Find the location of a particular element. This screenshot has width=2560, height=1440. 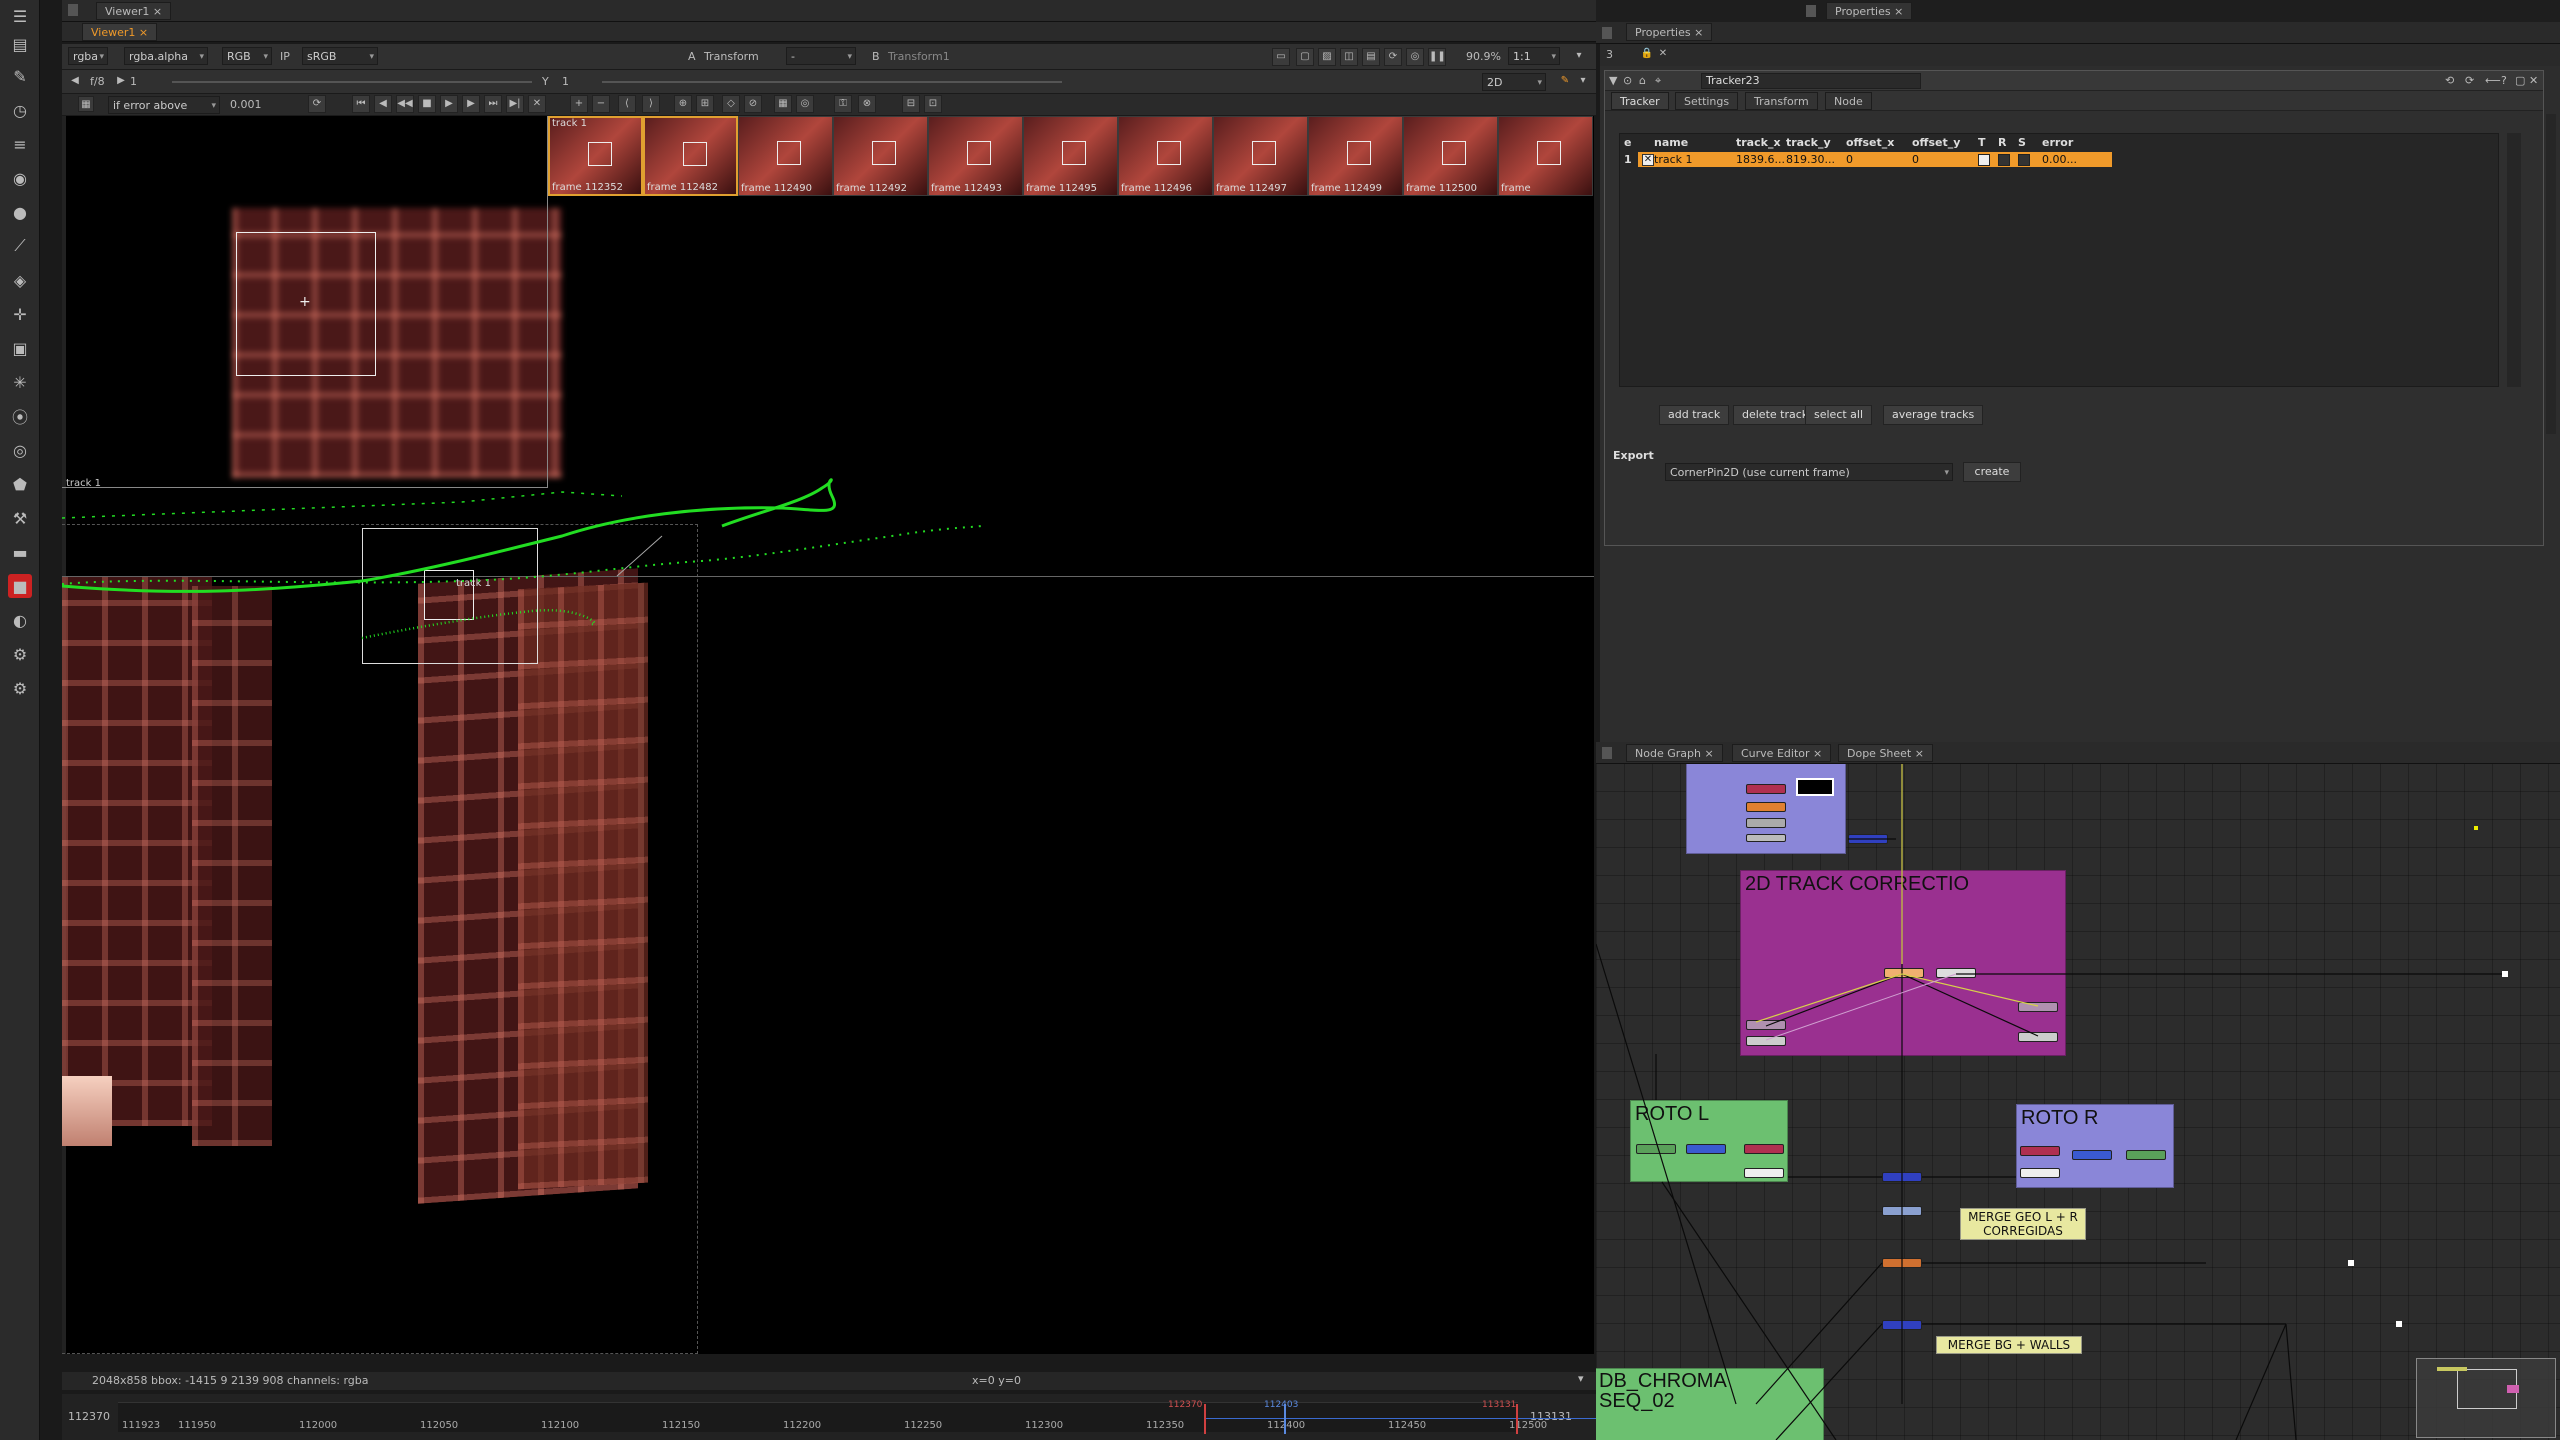

gamma-slider is located at coordinates (832, 82).